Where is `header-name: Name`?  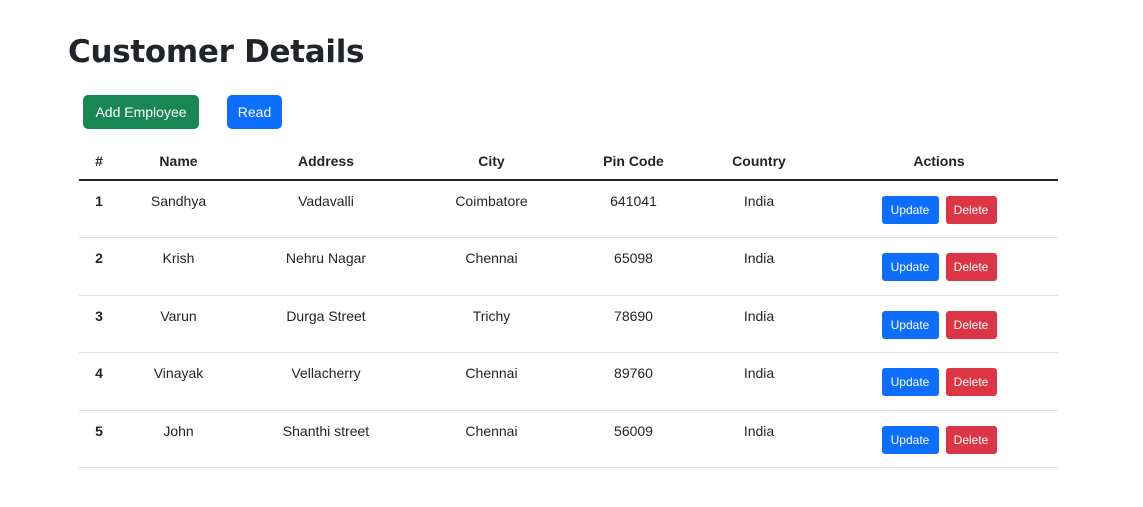
header-name: Name is located at coordinates (178, 162).